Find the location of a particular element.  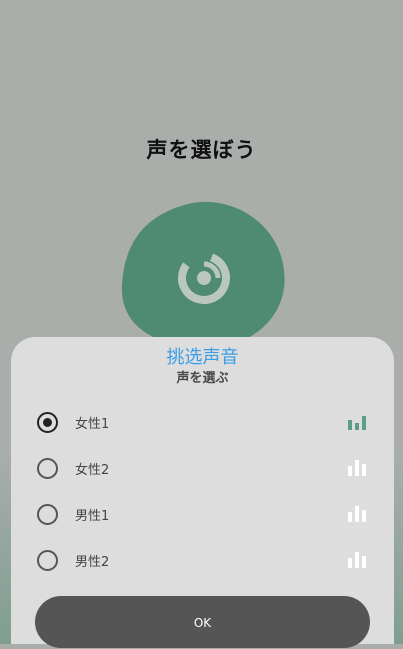

voice-option-label: 男性2 is located at coordinates (92, 562).